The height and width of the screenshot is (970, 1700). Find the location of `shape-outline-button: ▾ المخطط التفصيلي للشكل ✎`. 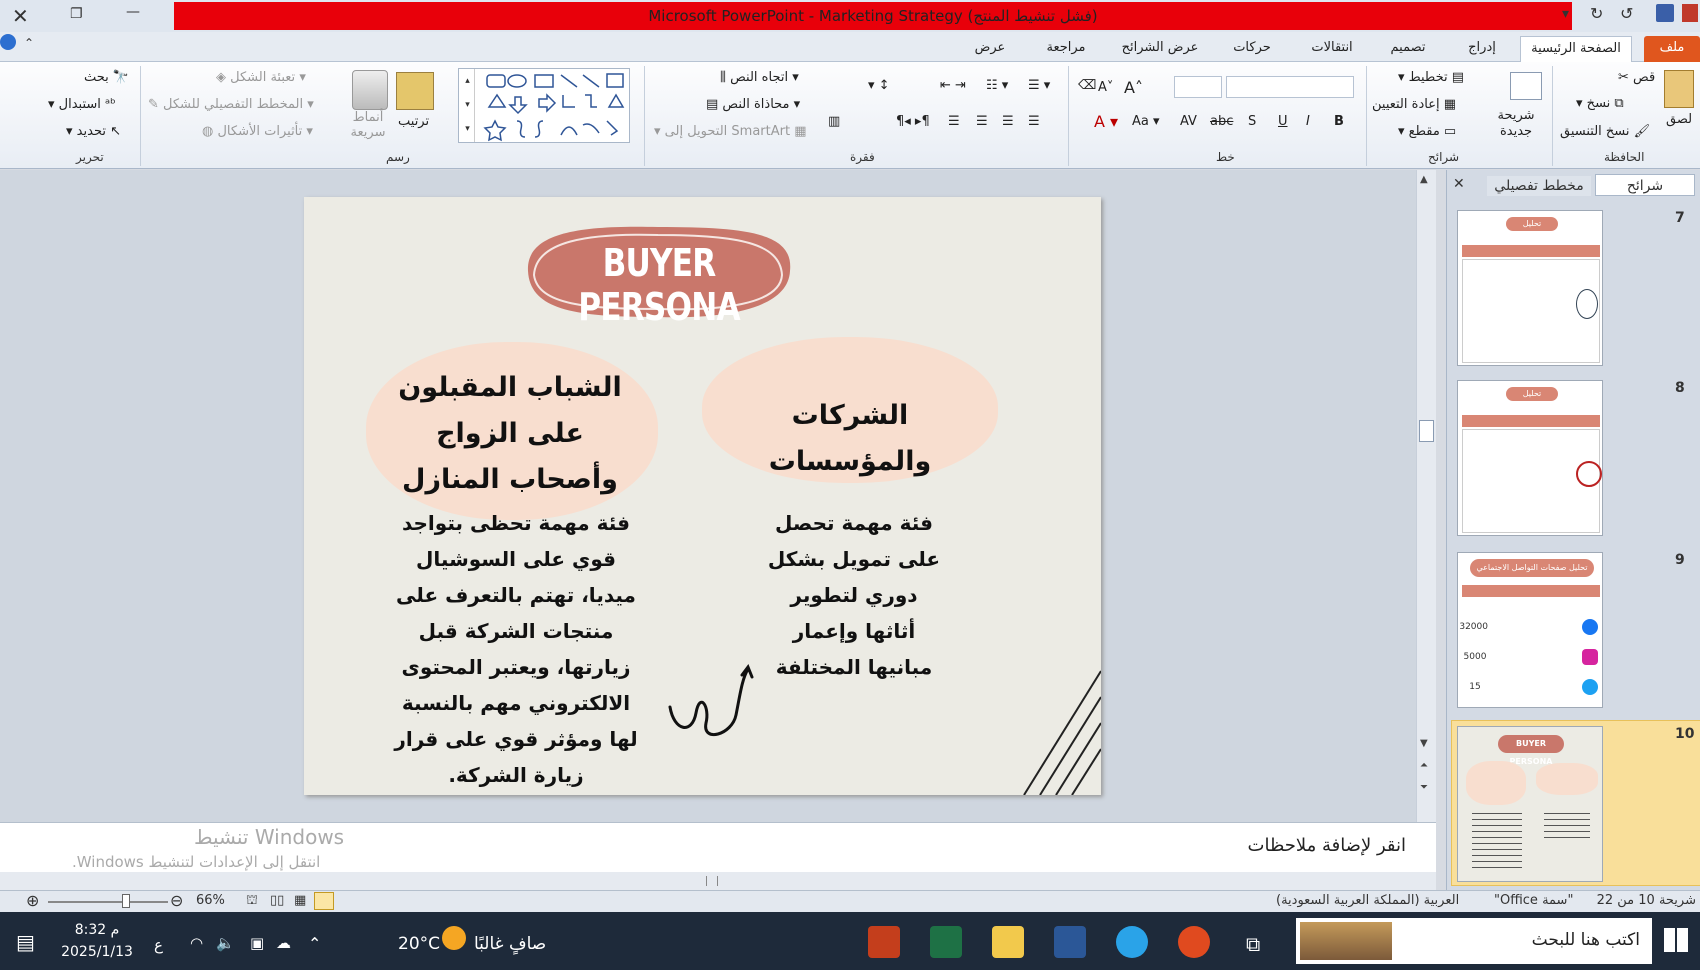

shape-outline-button: ▾ المخطط التفصيلي للشكل ✎ is located at coordinates (231, 104).